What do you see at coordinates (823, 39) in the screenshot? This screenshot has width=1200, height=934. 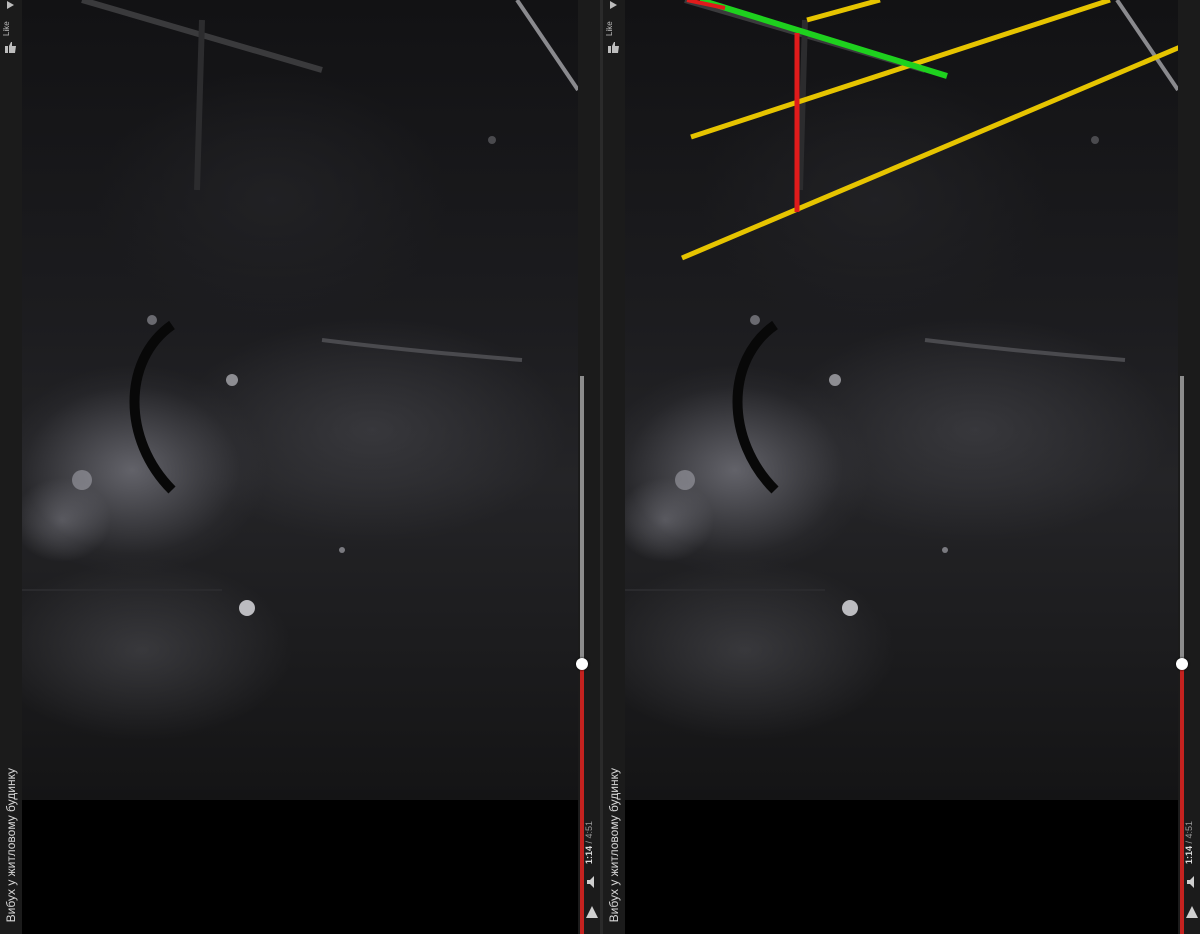 I see `annotation-green-line` at bounding box center [823, 39].